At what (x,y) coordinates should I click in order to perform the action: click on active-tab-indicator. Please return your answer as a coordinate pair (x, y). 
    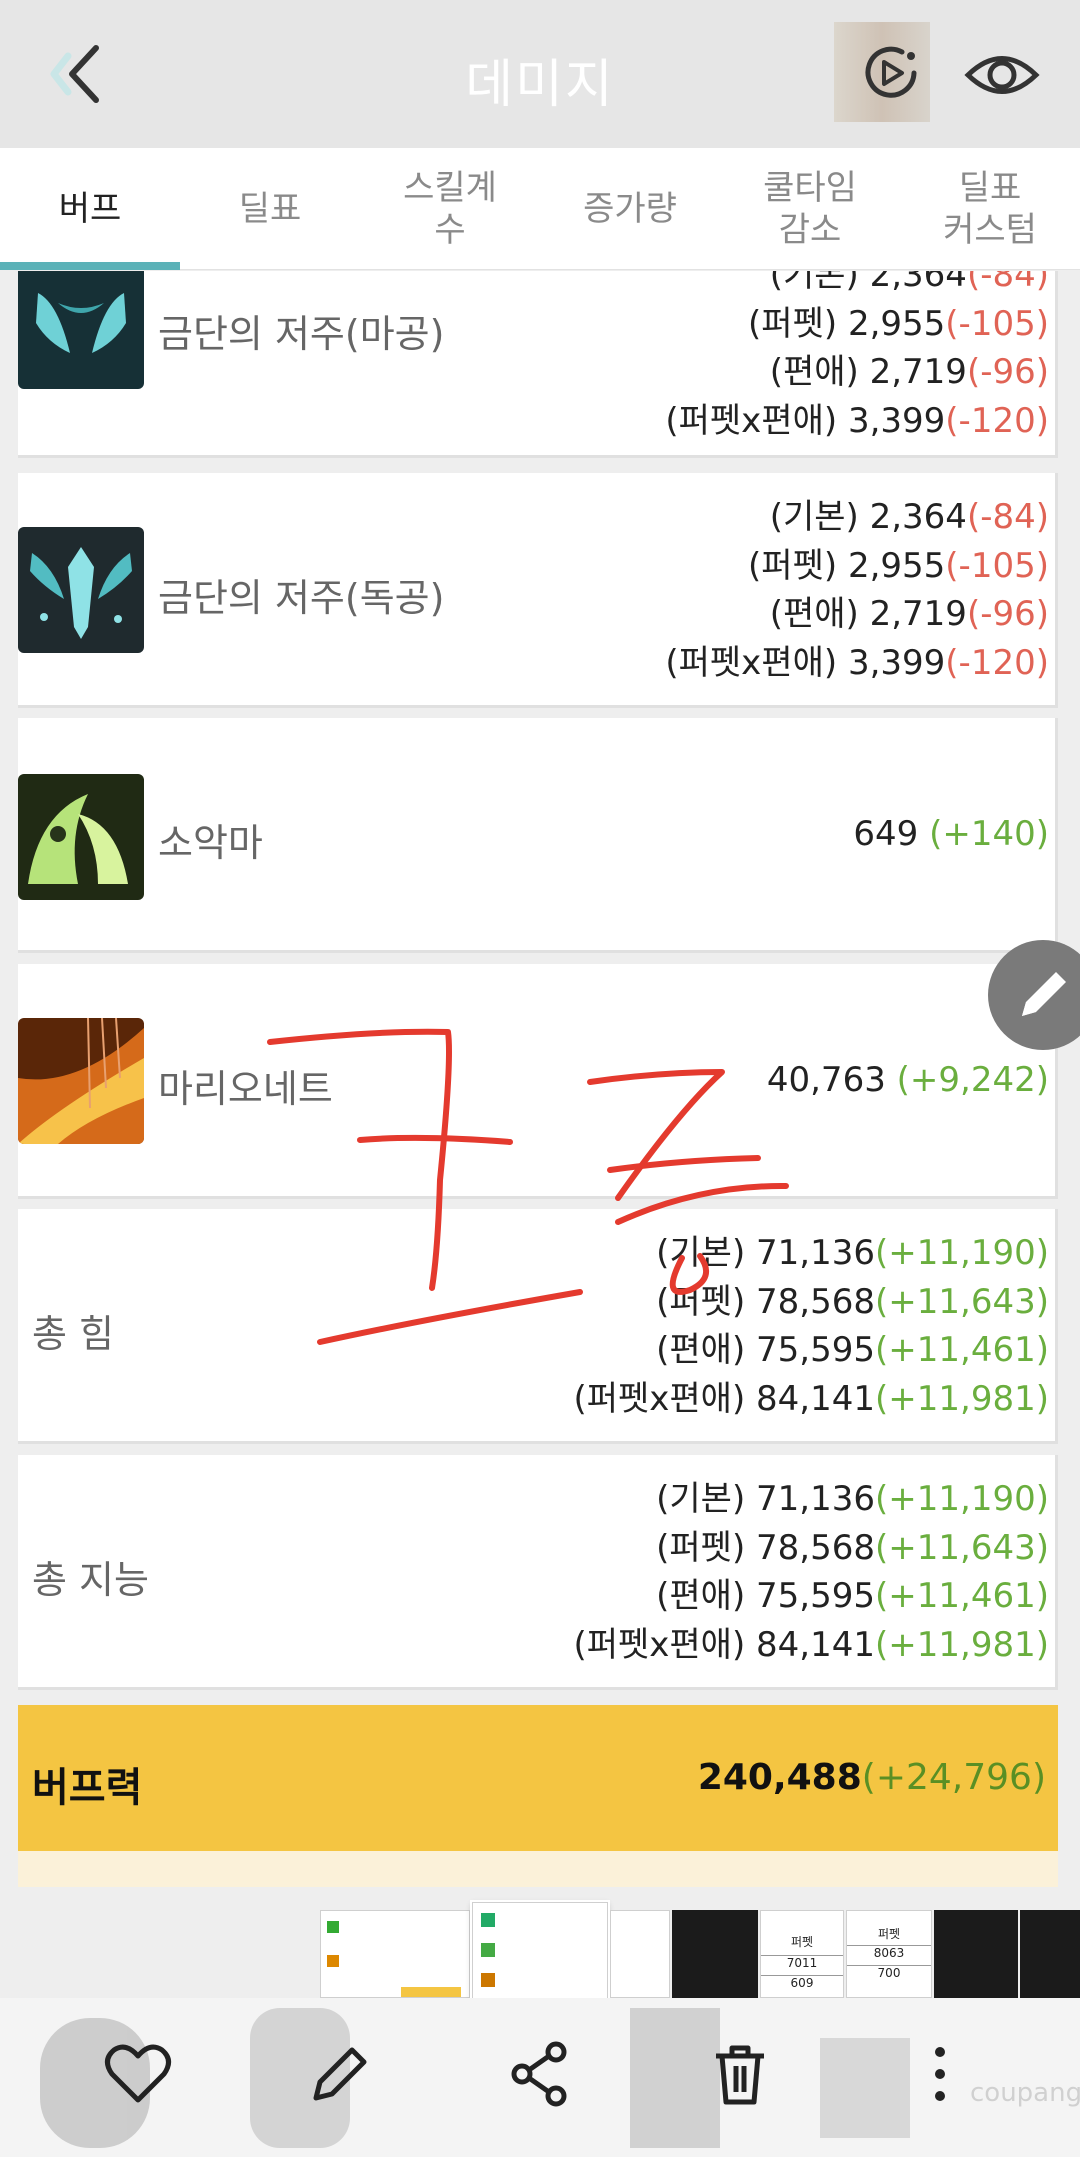
    Looking at the image, I should click on (90, 266).